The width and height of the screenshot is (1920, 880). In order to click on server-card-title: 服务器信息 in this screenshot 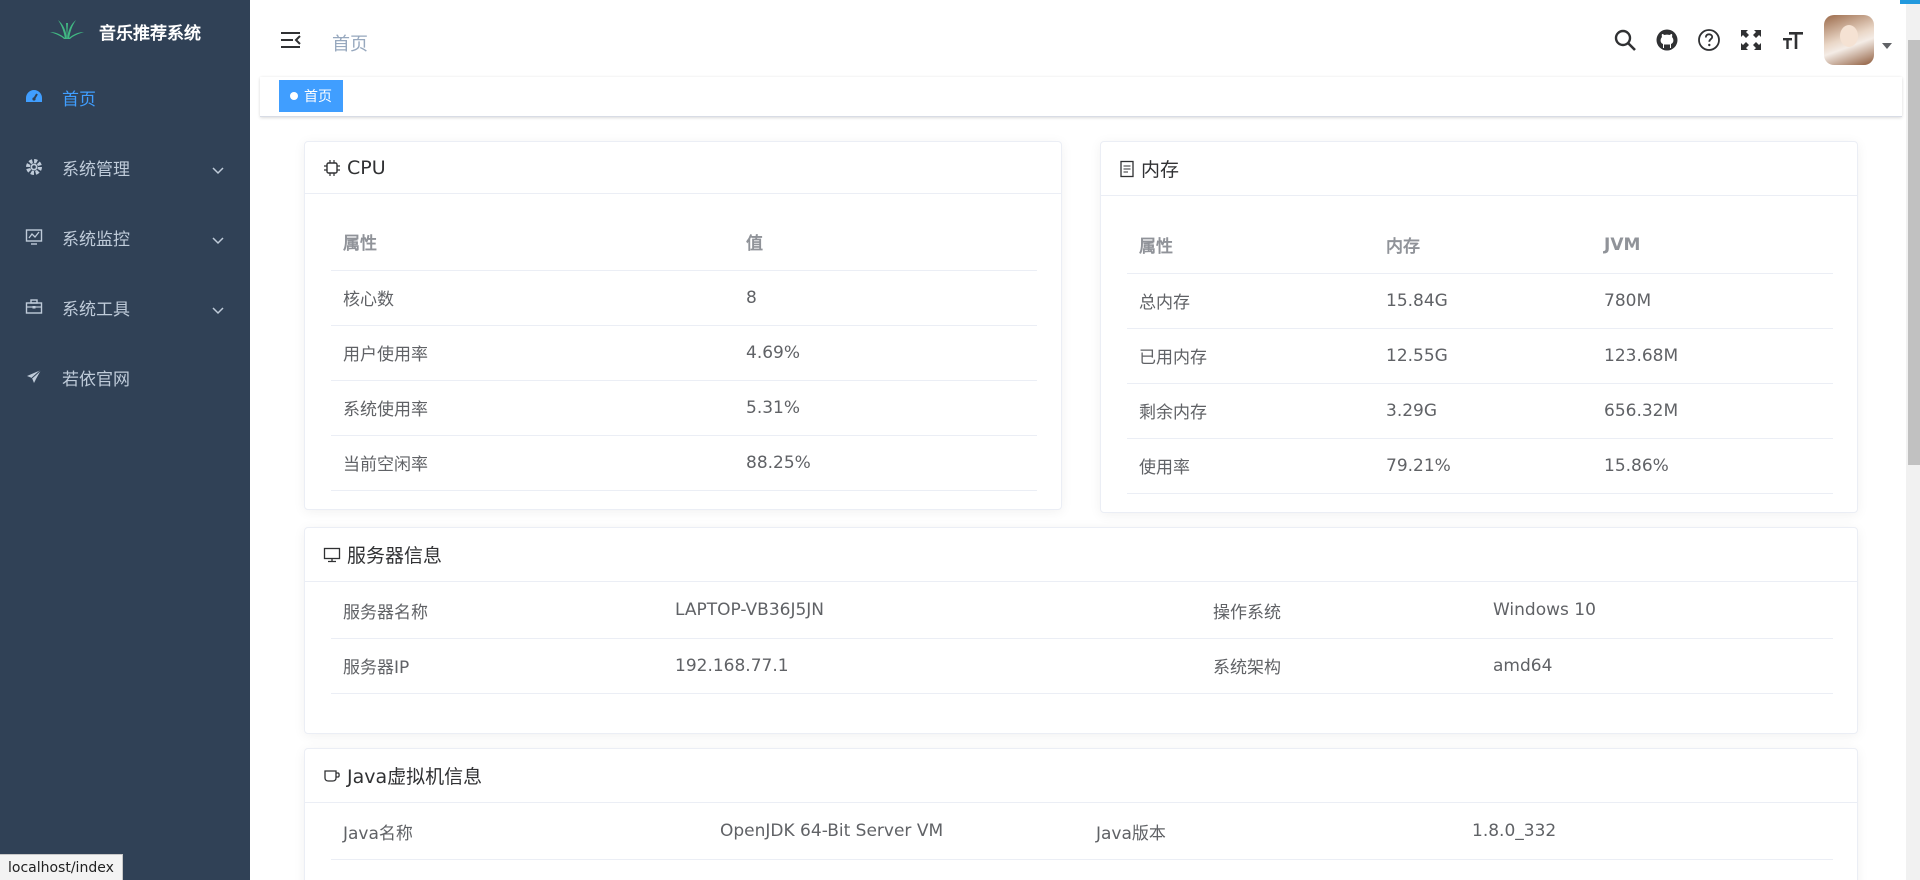, I will do `click(395, 556)`.